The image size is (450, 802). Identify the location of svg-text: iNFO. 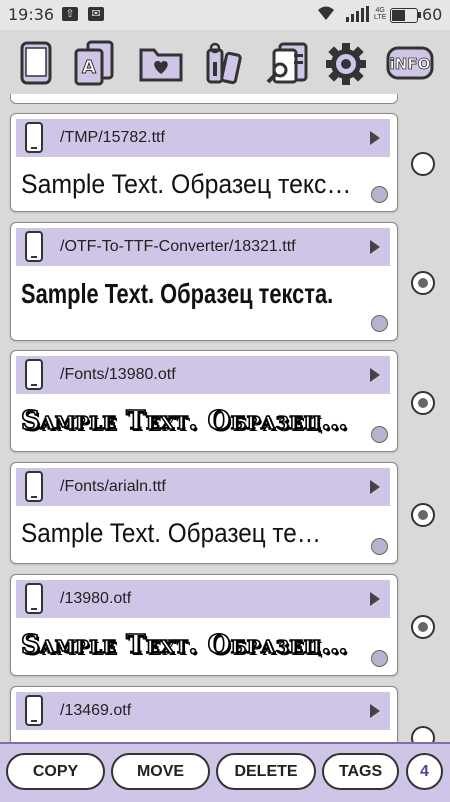
(410, 64).